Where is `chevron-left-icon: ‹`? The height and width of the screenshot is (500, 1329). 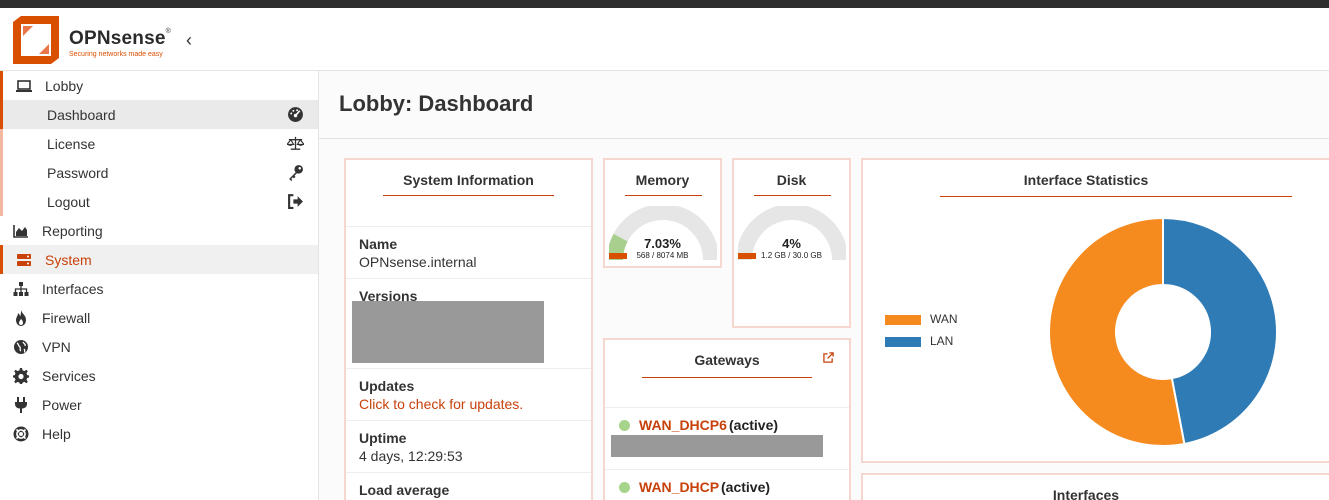
chevron-left-icon: ‹ is located at coordinates (194, 40).